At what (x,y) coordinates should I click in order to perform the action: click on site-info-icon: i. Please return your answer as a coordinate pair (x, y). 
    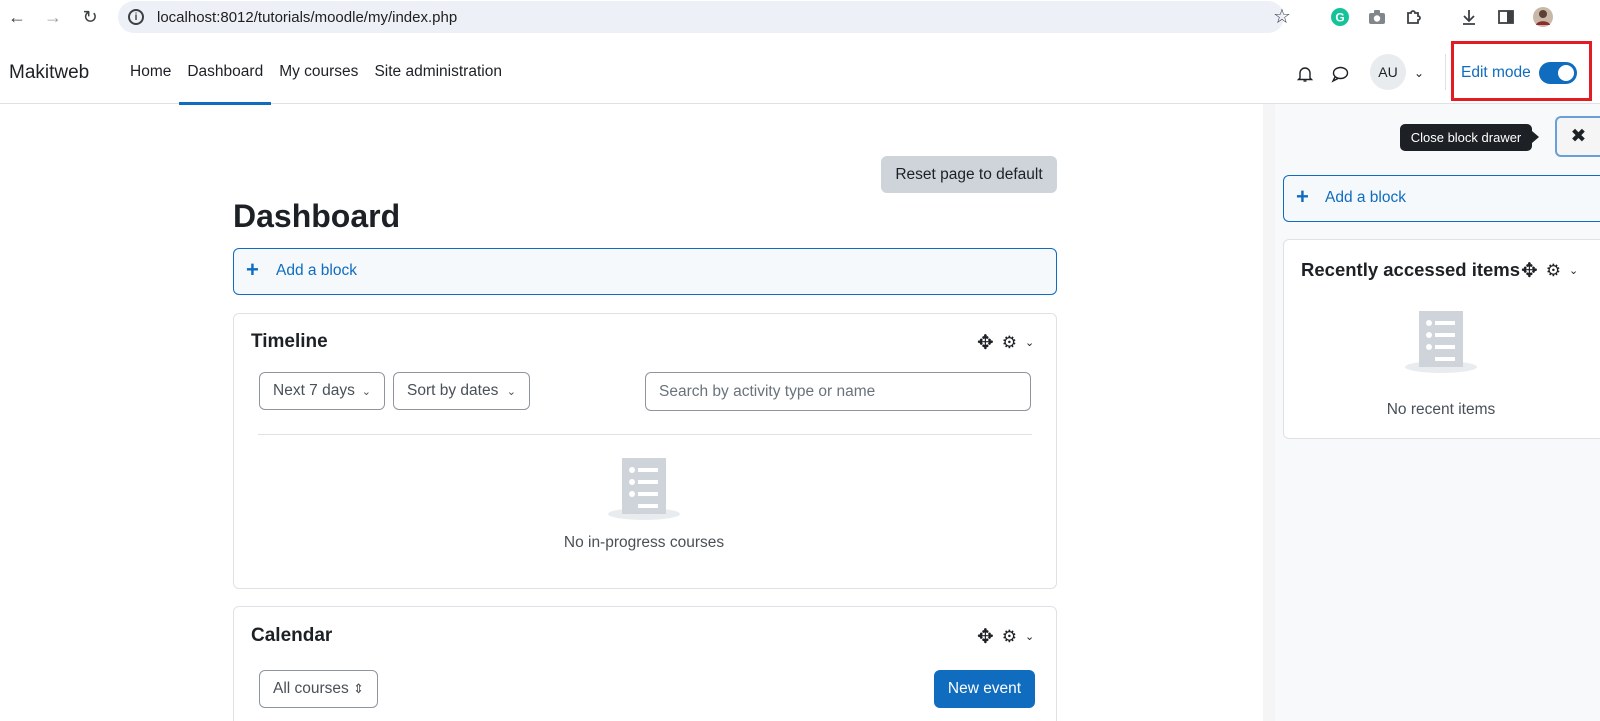
    Looking at the image, I should click on (136, 17).